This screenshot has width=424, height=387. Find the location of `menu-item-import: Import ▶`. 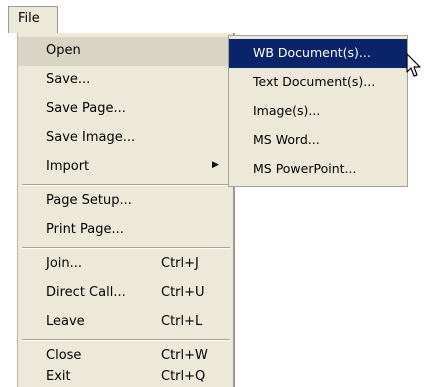

menu-item-import: Import ▶ is located at coordinates (125, 167).